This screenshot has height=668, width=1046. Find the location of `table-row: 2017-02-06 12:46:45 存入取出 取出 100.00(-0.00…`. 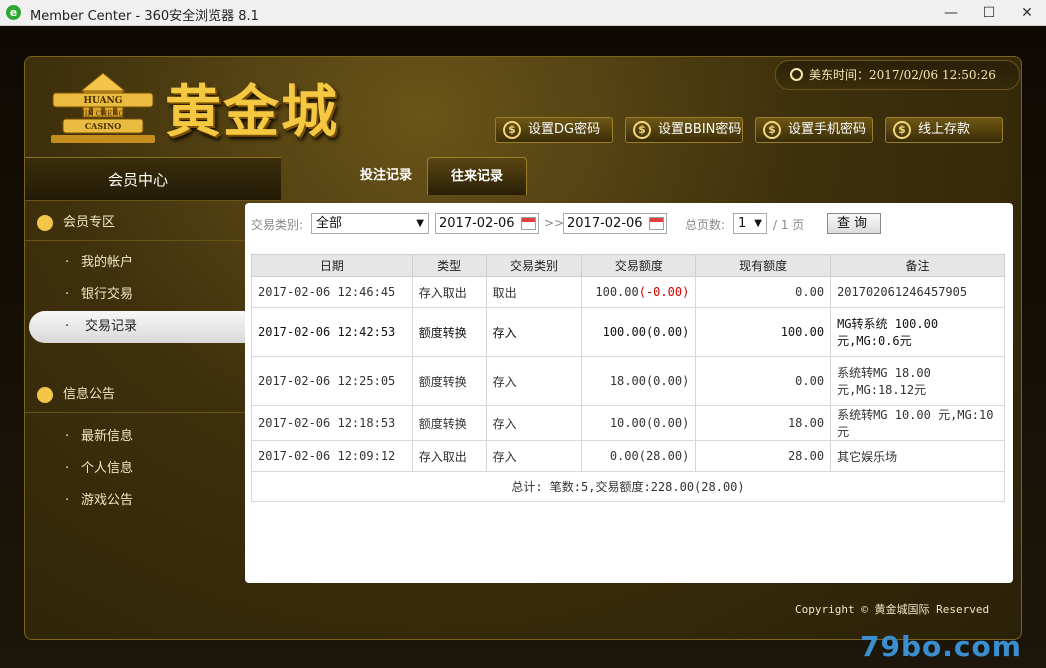

table-row: 2017-02-06 12:46:45 存入取出 取出 100.00(-0.00… is located at coordinates (628, 292).